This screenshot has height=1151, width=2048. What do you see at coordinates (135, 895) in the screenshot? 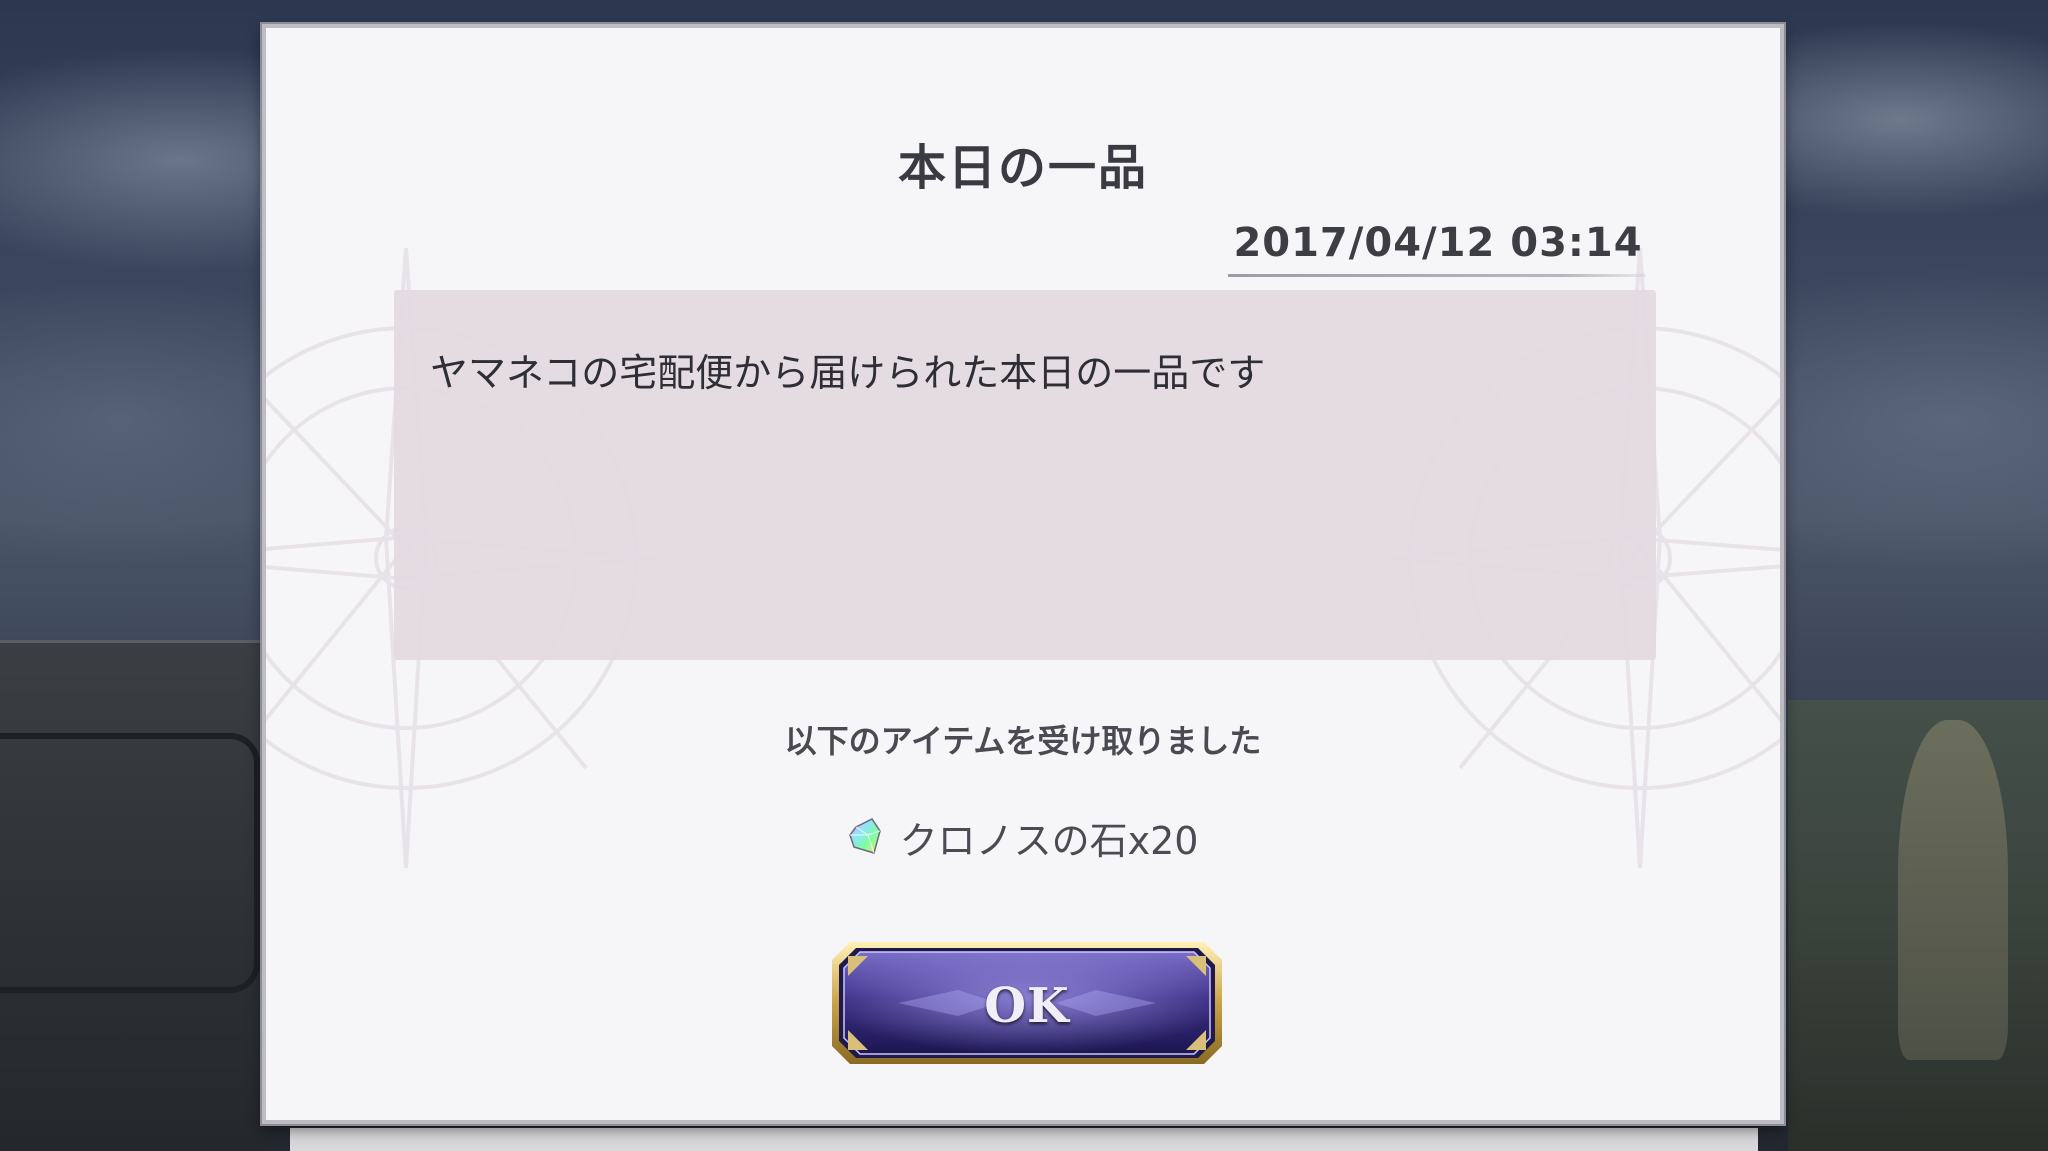
I see `background-structure` at bounding box center [135, 895].